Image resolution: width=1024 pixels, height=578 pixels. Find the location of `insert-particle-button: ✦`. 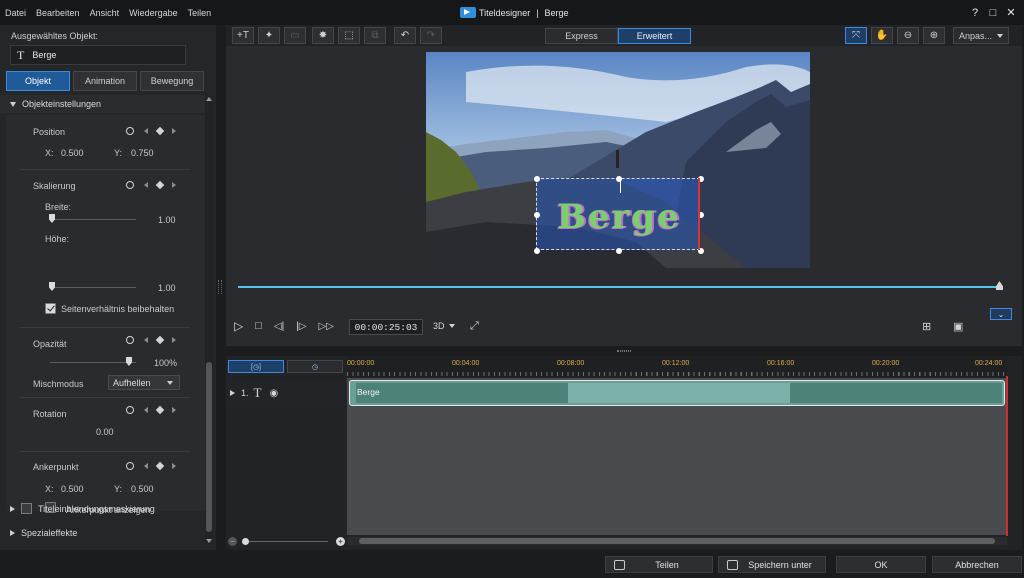

insert-particle-button: ✦ is located at coordinates (269, 35).